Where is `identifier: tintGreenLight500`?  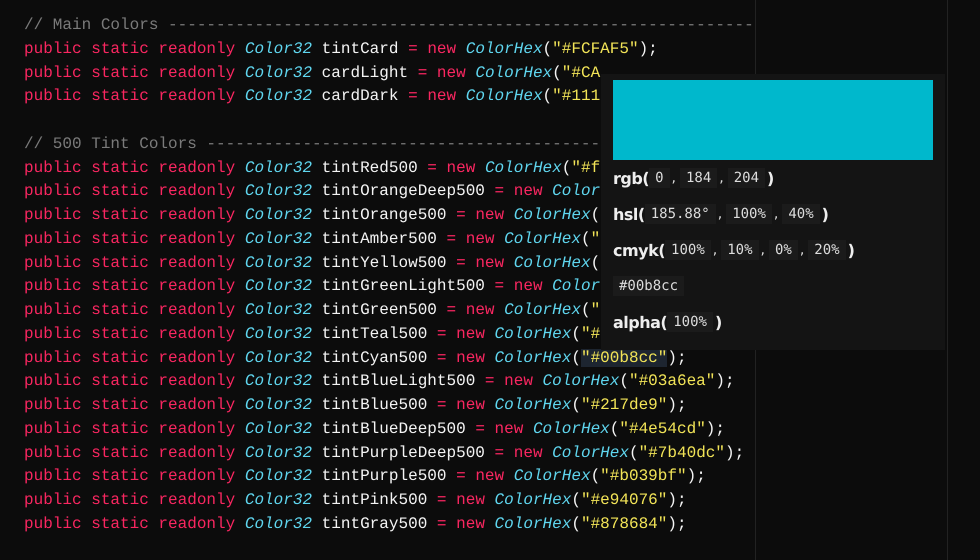 identifier: tintGreenLight500 is located at coordinates (403, 286).